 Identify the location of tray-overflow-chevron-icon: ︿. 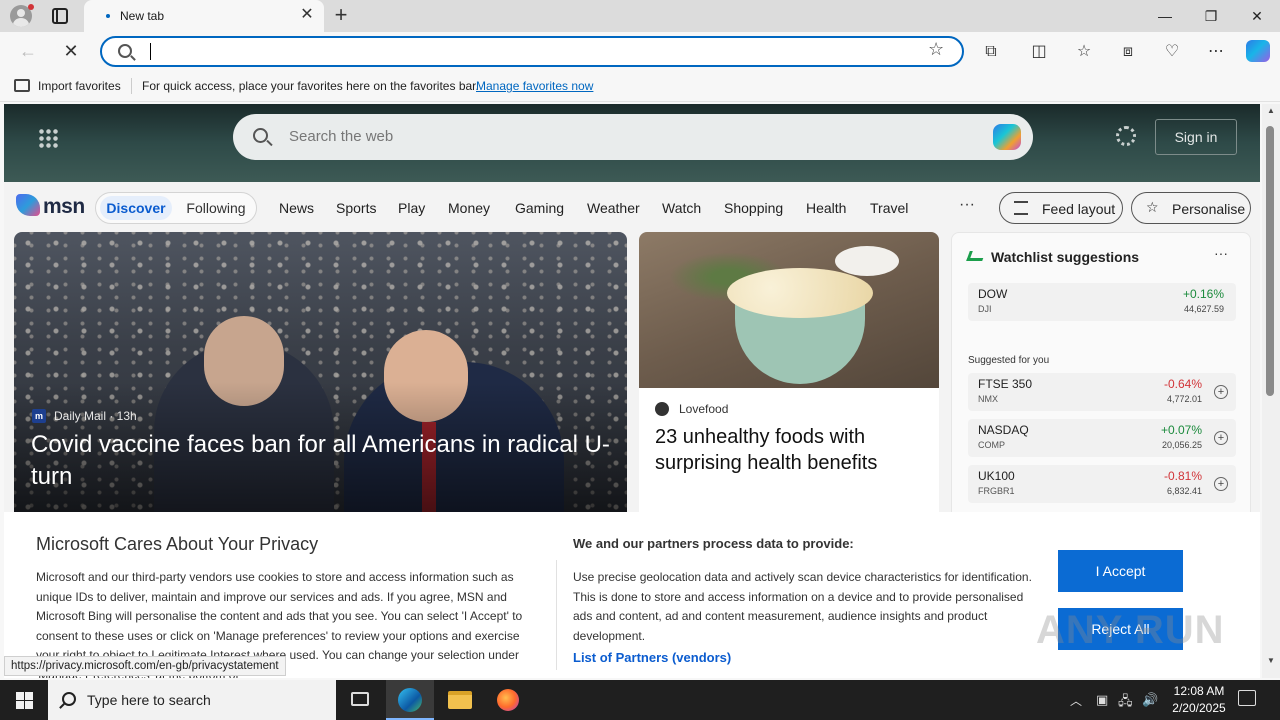
(1076, 700).